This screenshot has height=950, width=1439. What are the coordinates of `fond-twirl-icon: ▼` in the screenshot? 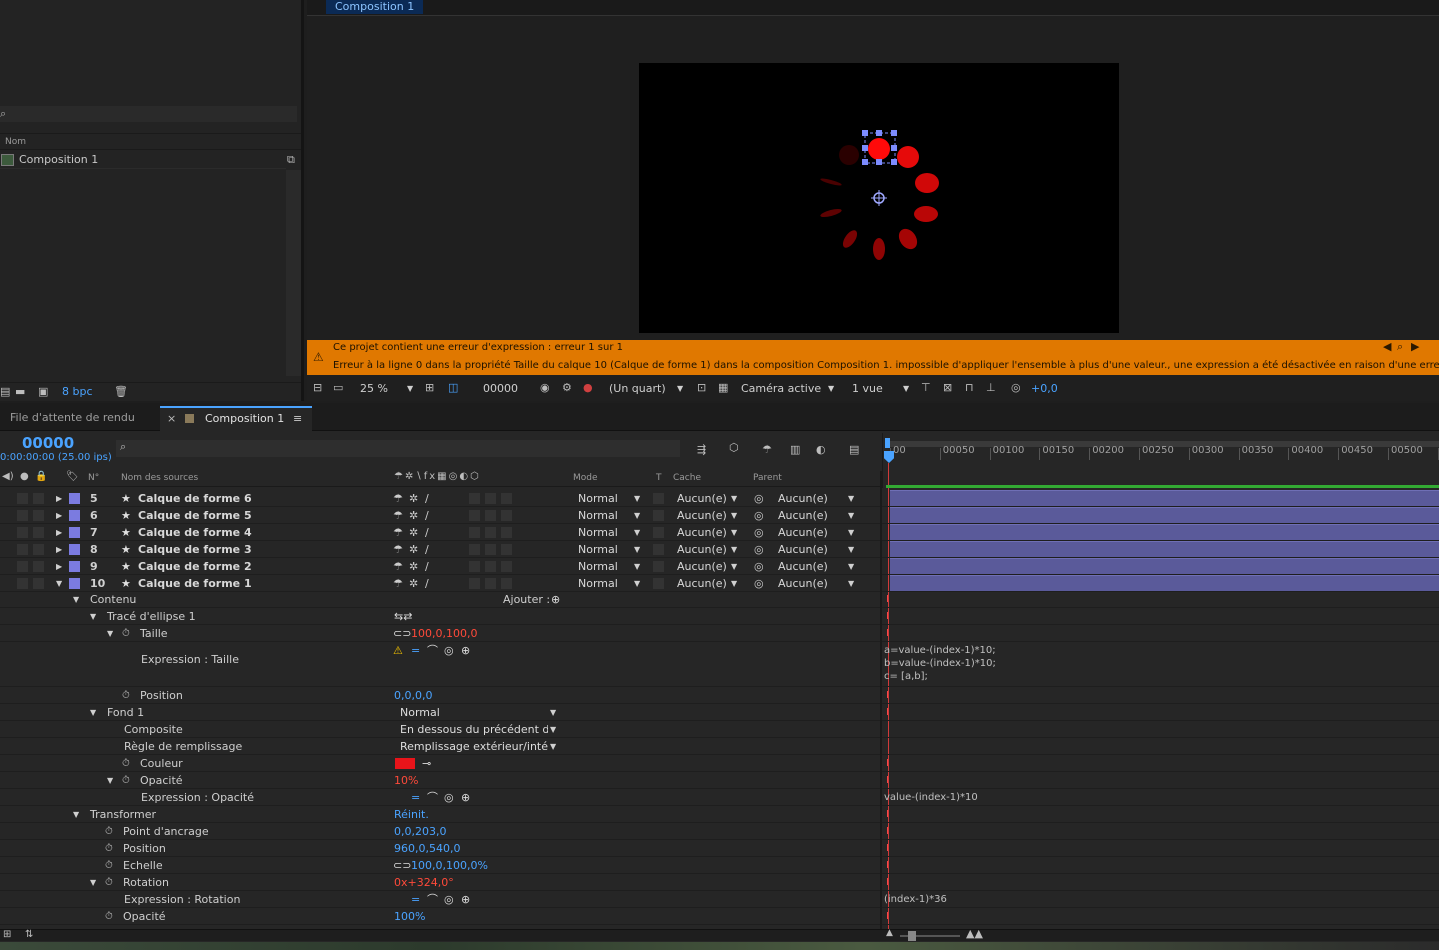 It's located at (93, 712).